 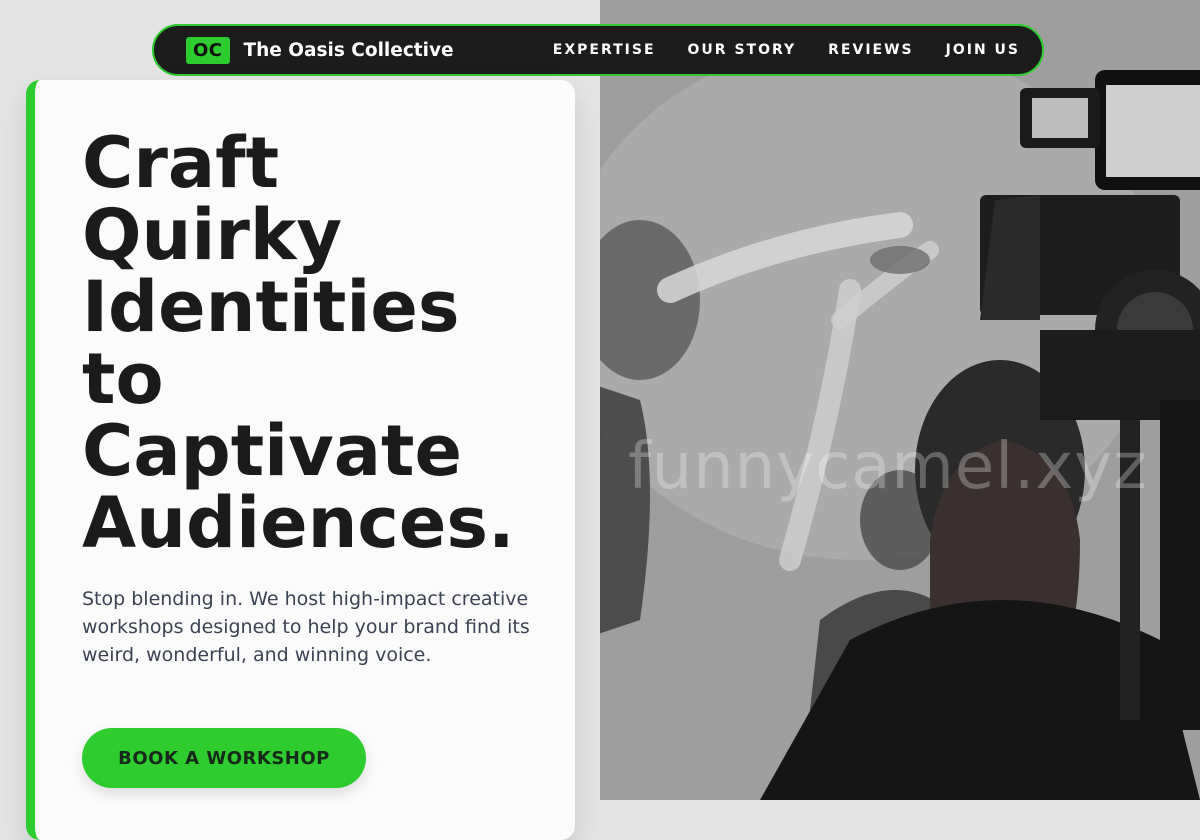 I want to click on brand-name: The Oasis Collective, so click(x=349, y=50).